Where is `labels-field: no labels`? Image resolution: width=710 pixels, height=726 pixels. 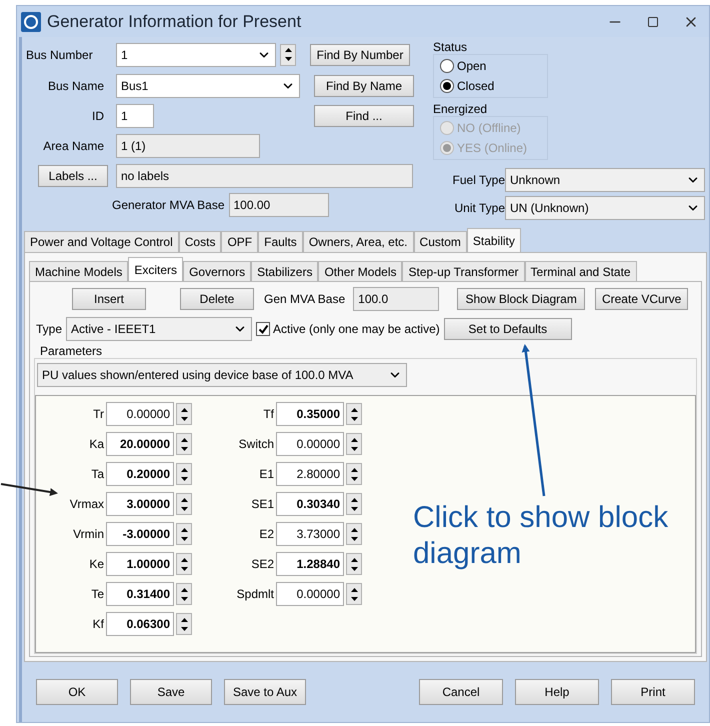
labels-field: no labels is located at coordinates (264, 176).